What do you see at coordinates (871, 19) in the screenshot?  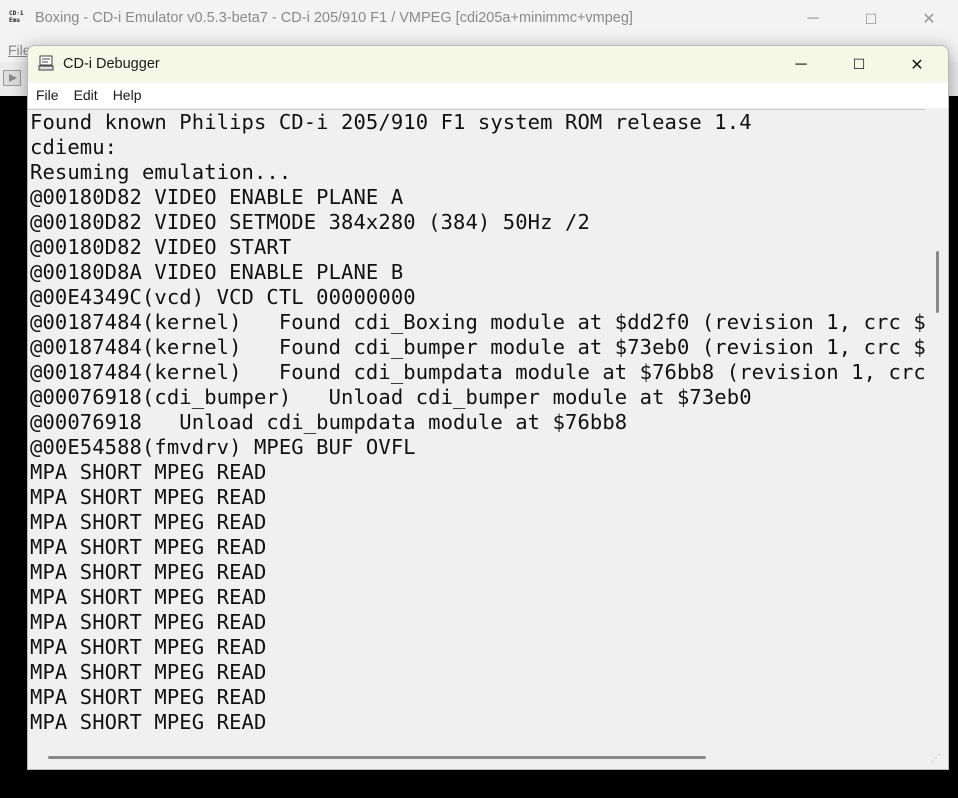 I see `emulator-maximize-button: ☐` at bounding box center [871, 19].